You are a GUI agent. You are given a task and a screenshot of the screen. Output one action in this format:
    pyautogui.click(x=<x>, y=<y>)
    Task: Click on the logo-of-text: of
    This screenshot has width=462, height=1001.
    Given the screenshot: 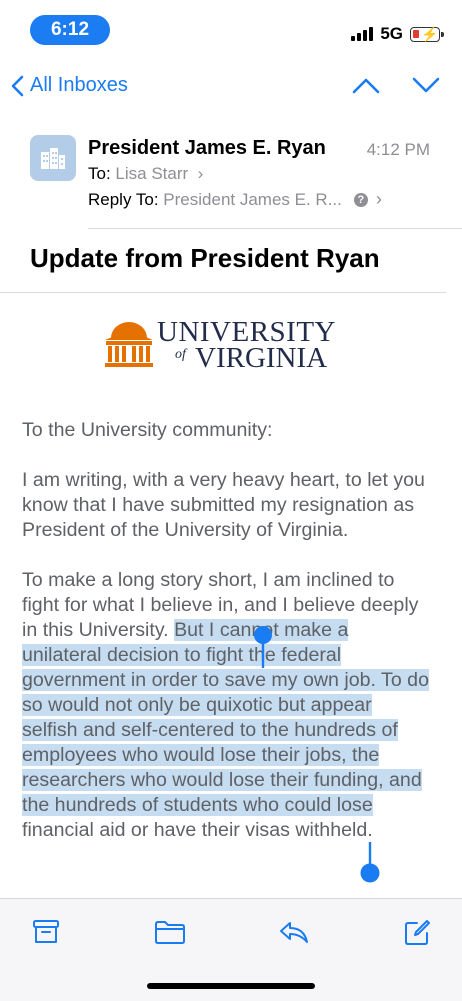 What is the action you would take?
    pyautogui.click(x=180, y=354)
    